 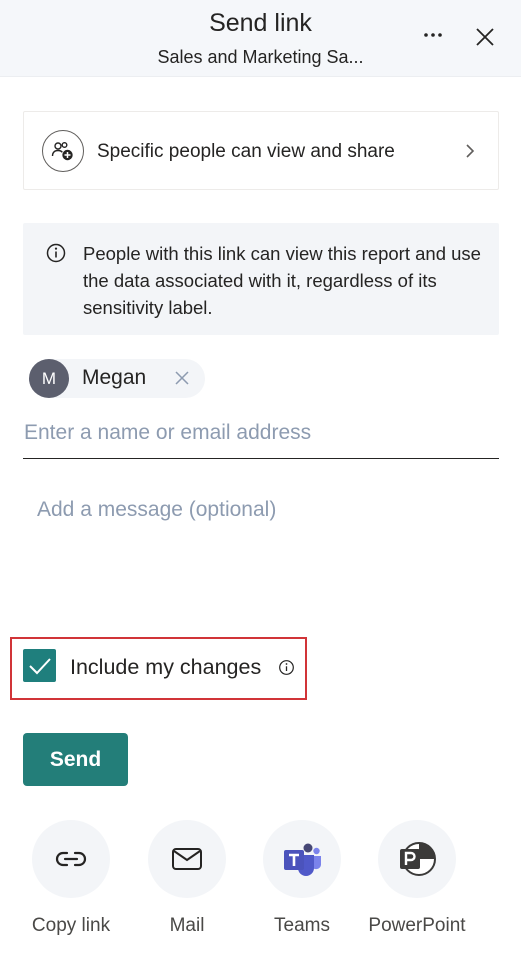 What do you see at coordinates (302, 925) in the screenshot?
I see `teams-label: Teams` at bounding box center [302, 925].